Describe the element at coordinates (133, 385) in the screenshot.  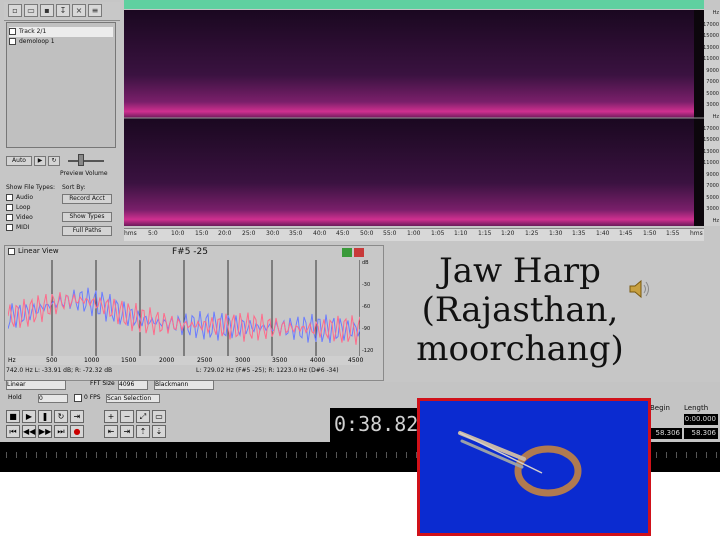
I see `fft-size-select: 4096` at that location.